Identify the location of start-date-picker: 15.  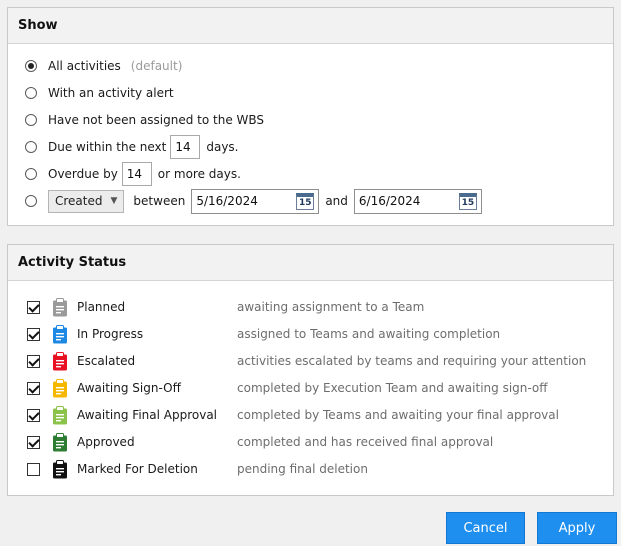
(255, 201).